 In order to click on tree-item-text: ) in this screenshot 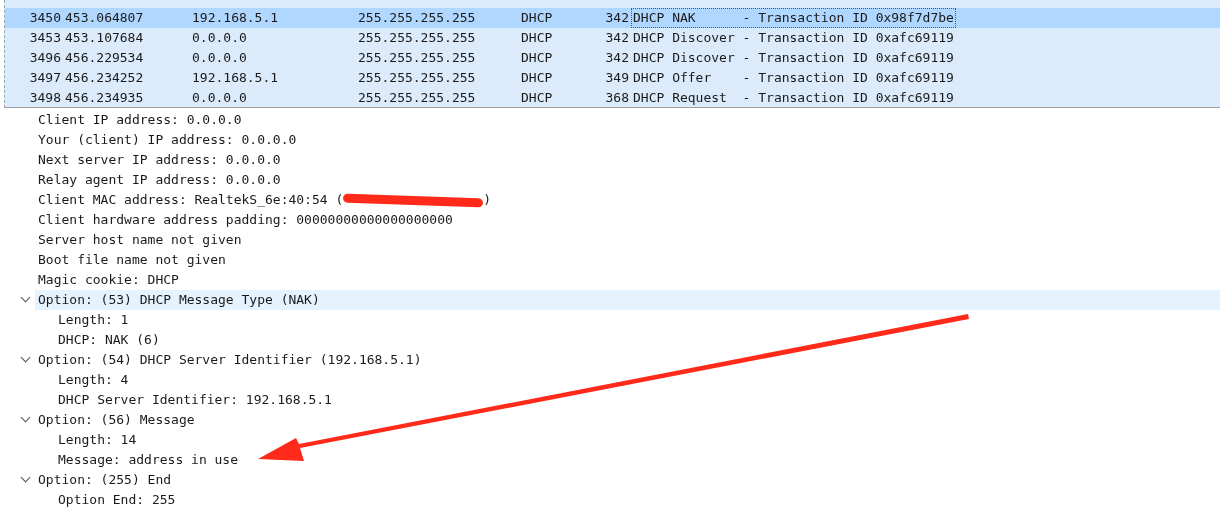, I will do `click(487, 200)`.